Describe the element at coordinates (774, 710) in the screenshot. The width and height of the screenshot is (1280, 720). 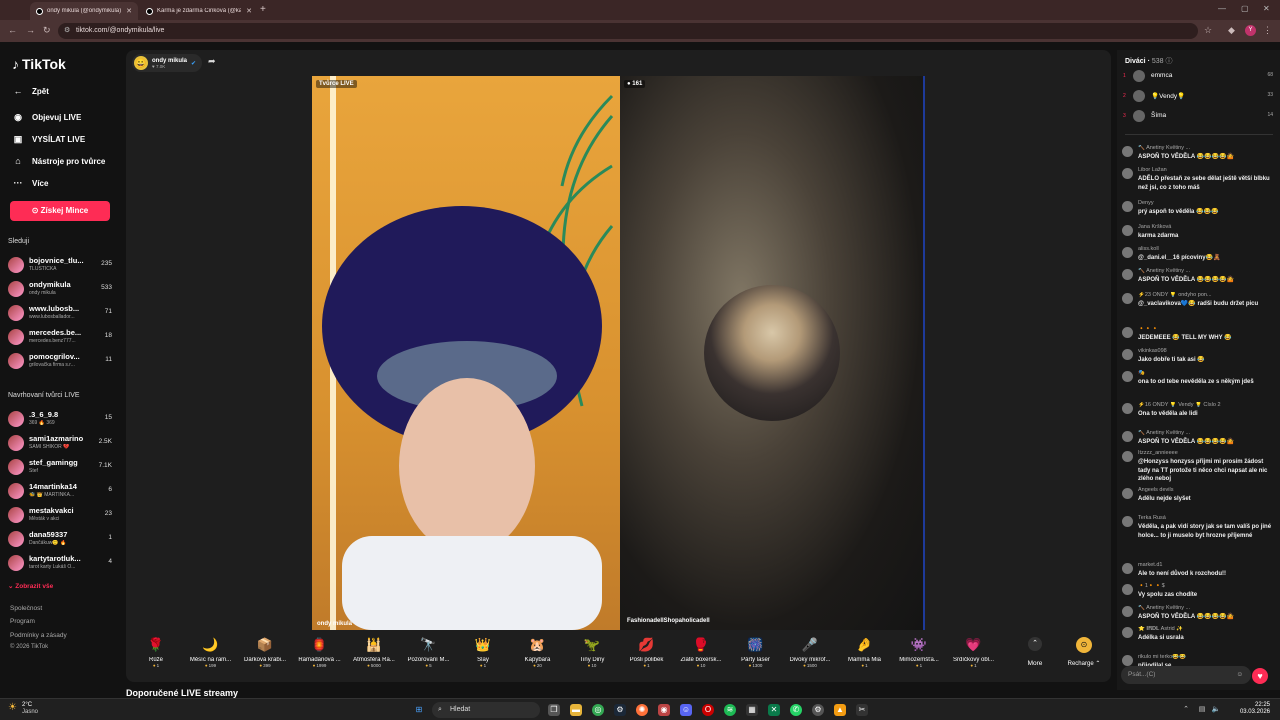
I see `xbox-icon: ✕` at that location.